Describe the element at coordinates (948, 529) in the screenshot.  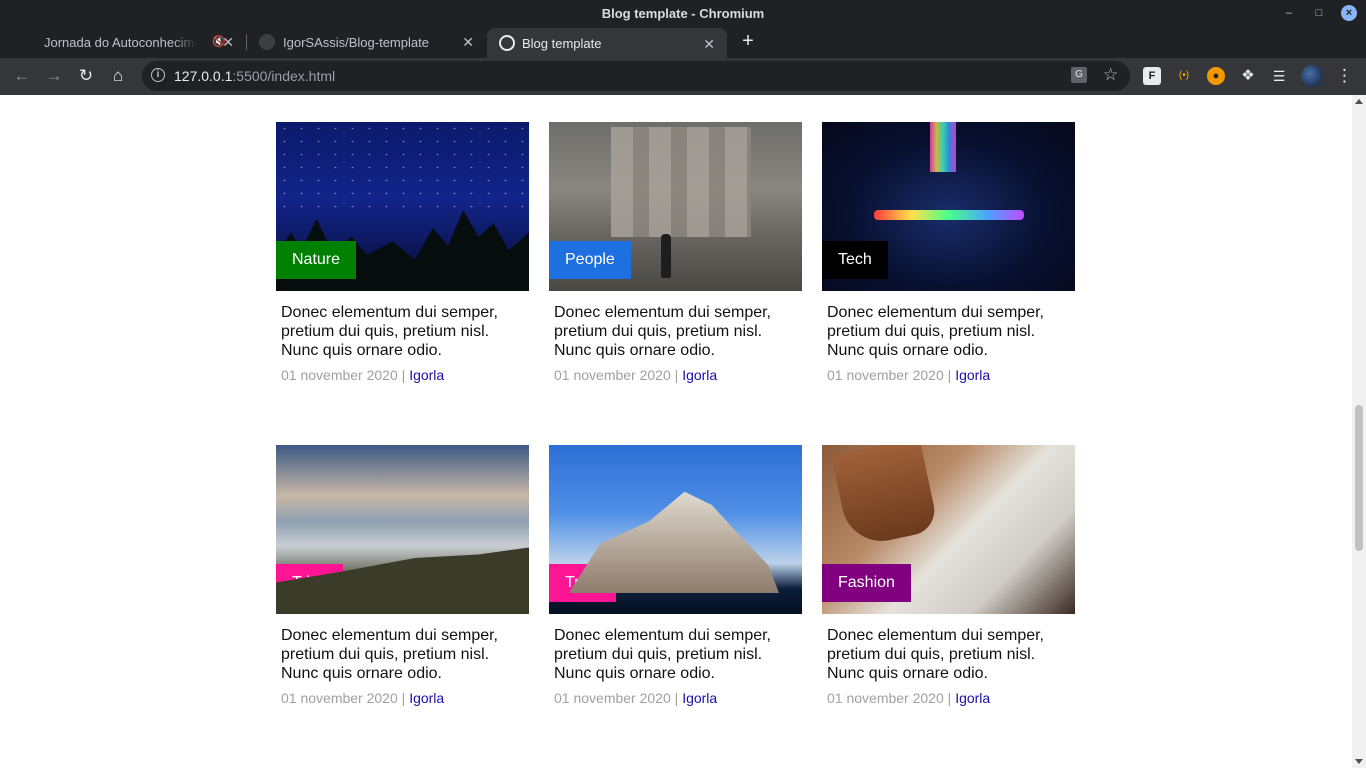
I see `post-image-fashion: Fashion` at that location.